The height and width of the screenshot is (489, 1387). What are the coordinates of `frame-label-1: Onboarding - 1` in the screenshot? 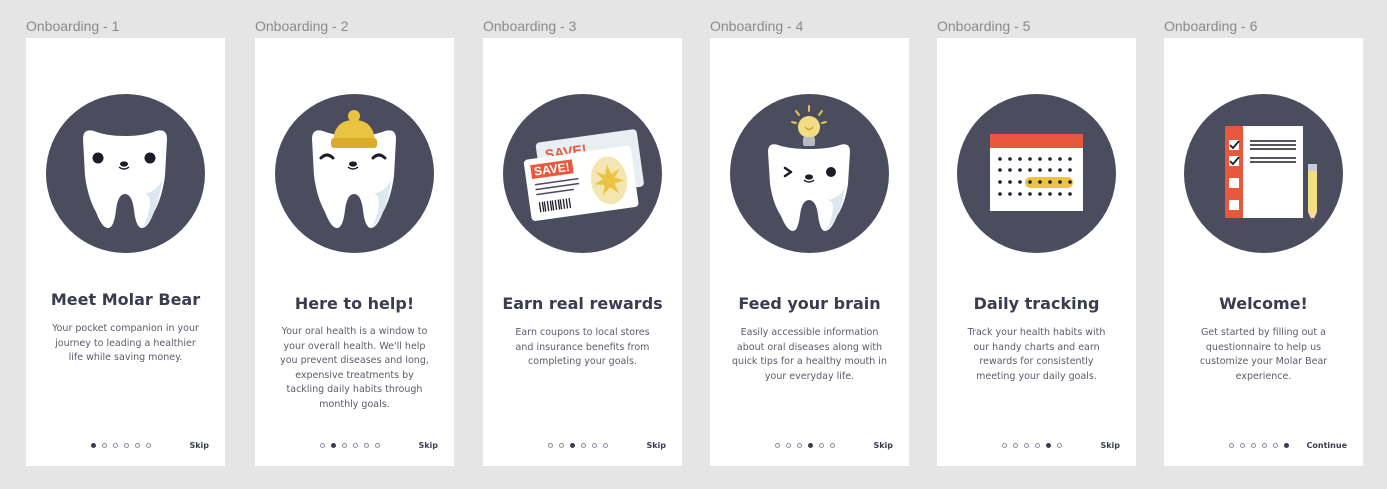 It's located at (73, 26).